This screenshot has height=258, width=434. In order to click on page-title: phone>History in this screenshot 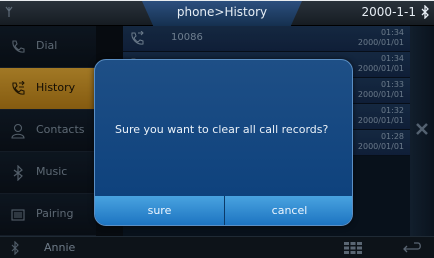, I will do `click(222, 12)`.